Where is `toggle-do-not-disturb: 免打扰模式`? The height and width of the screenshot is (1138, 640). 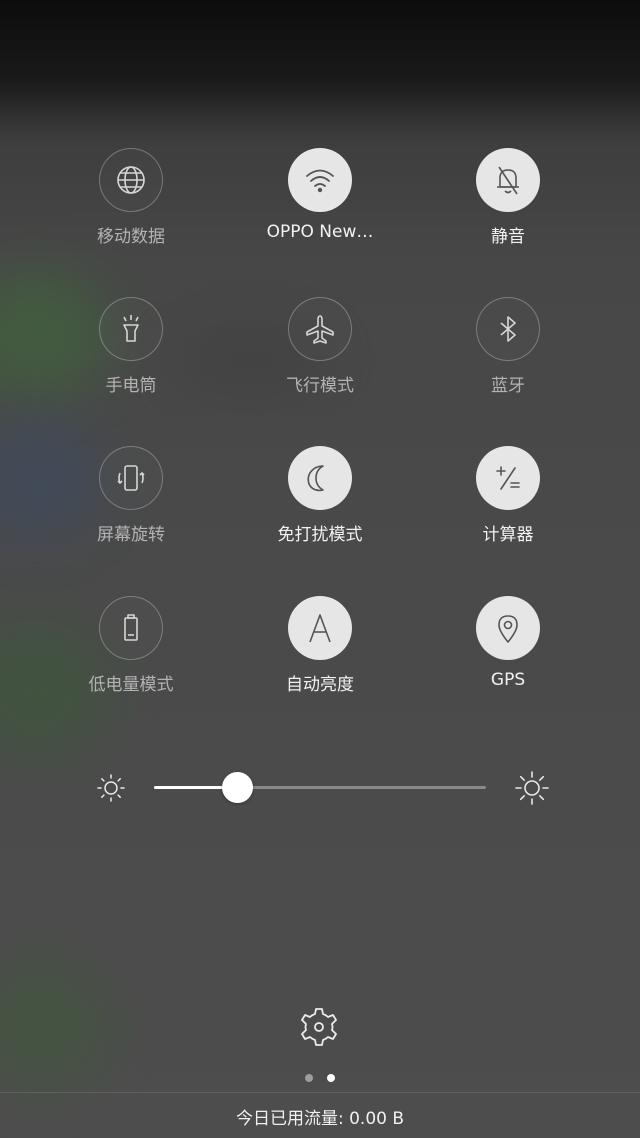
toggle-do-not-disturb: 免打扰模式 is located at coordinates (320, 506).